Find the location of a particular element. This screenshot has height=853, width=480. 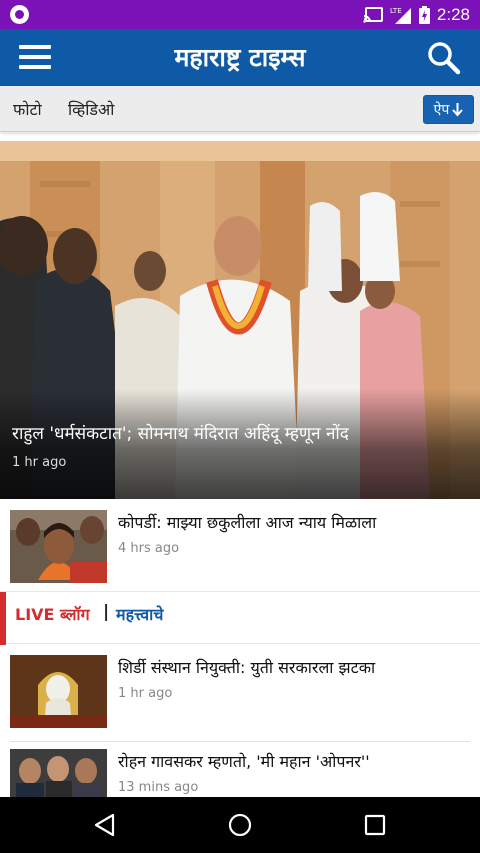

important-label: महत्त्वाचे is located at coordinates (139, 614).